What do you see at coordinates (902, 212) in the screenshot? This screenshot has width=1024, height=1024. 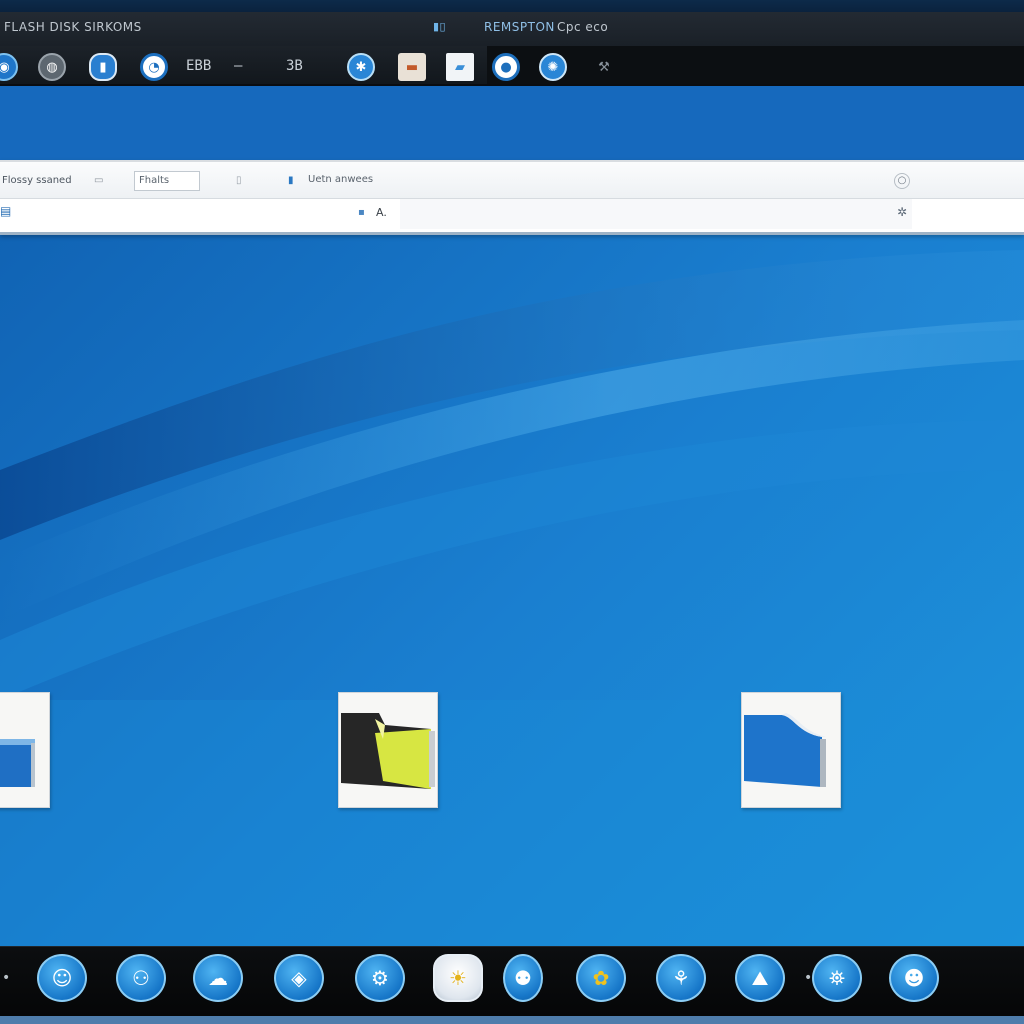 I see `search-icon: ✲` at bounding box center [902, 212].